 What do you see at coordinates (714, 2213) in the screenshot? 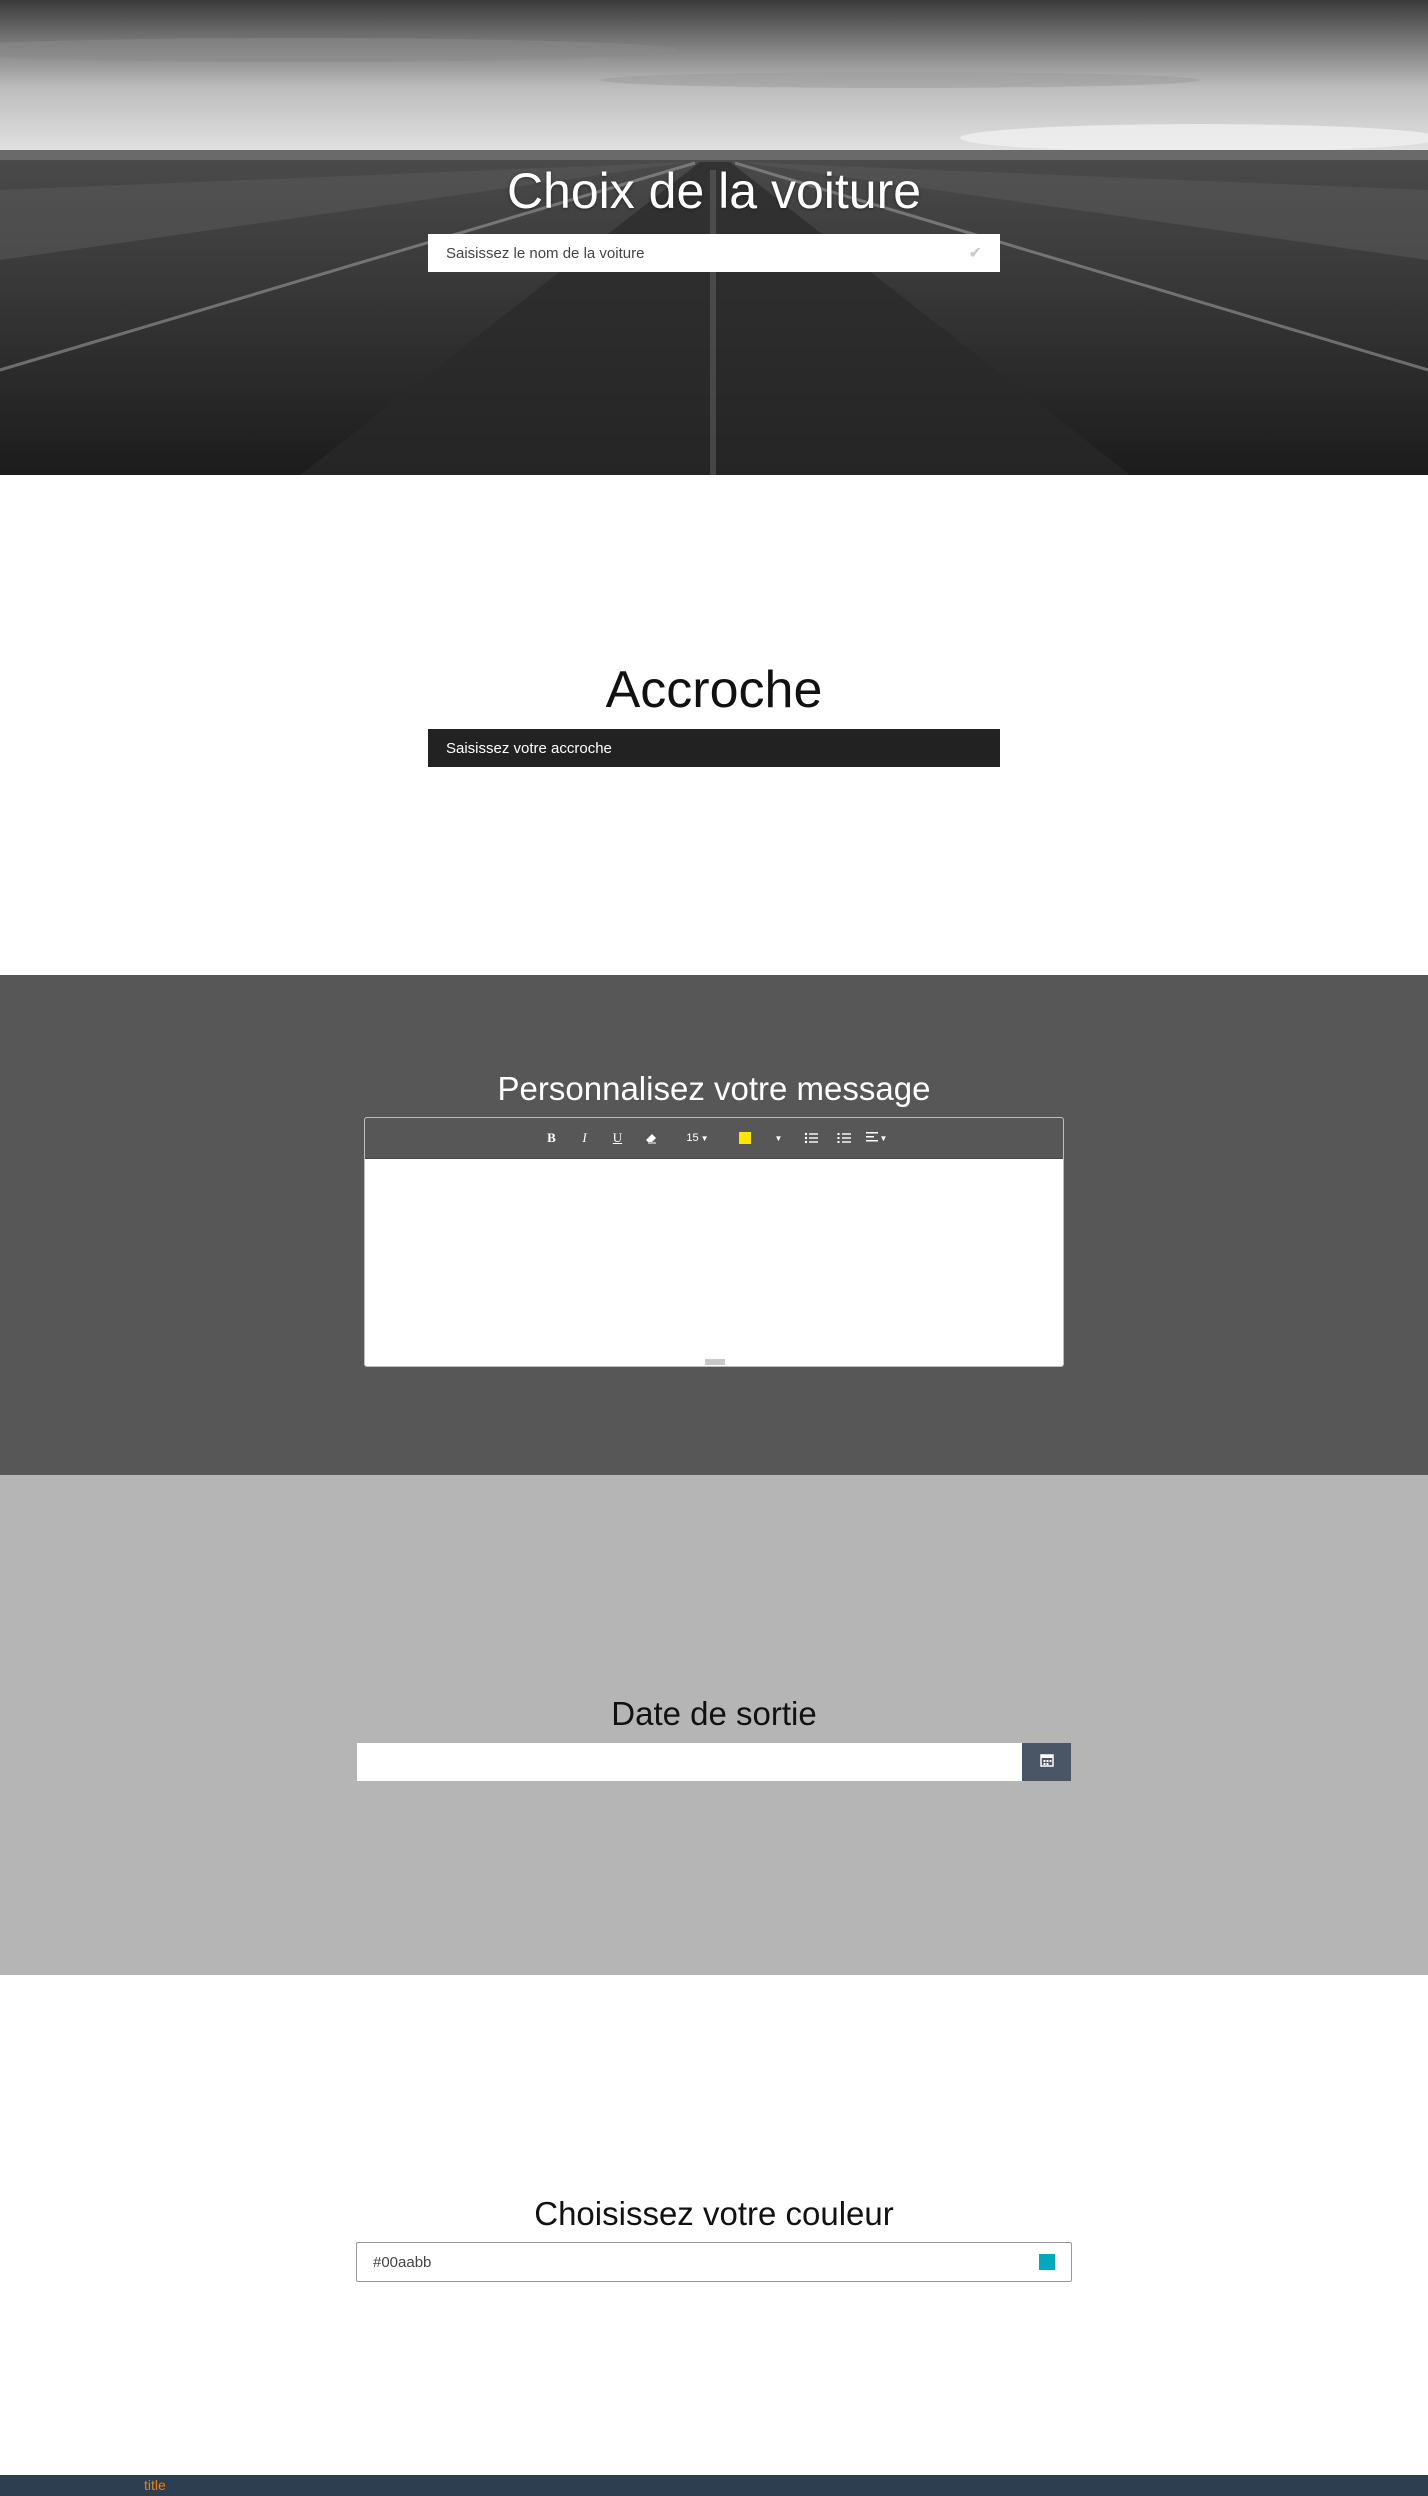
I see `color-title: Choisissez votre couleur` at bounding box center [714, 2213].